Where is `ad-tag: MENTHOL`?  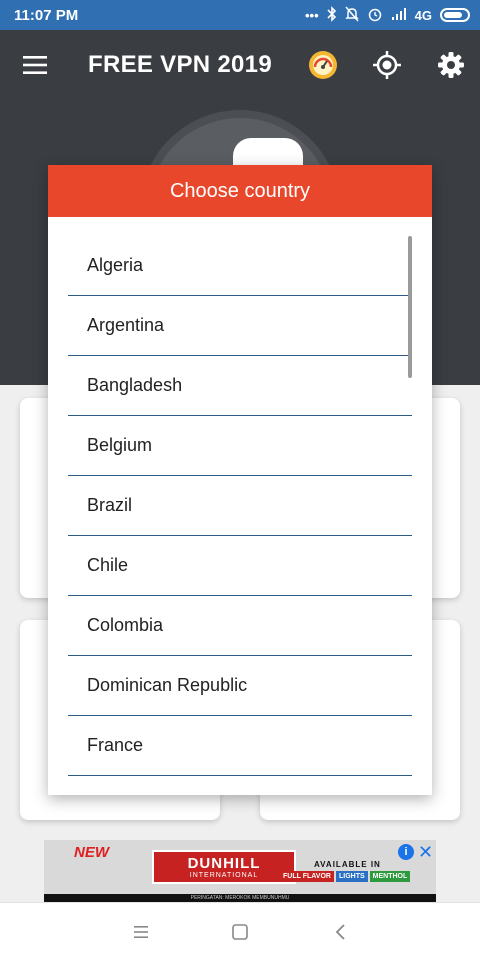 ad-tag: MENTHOL is located at coordinates (390, 876).